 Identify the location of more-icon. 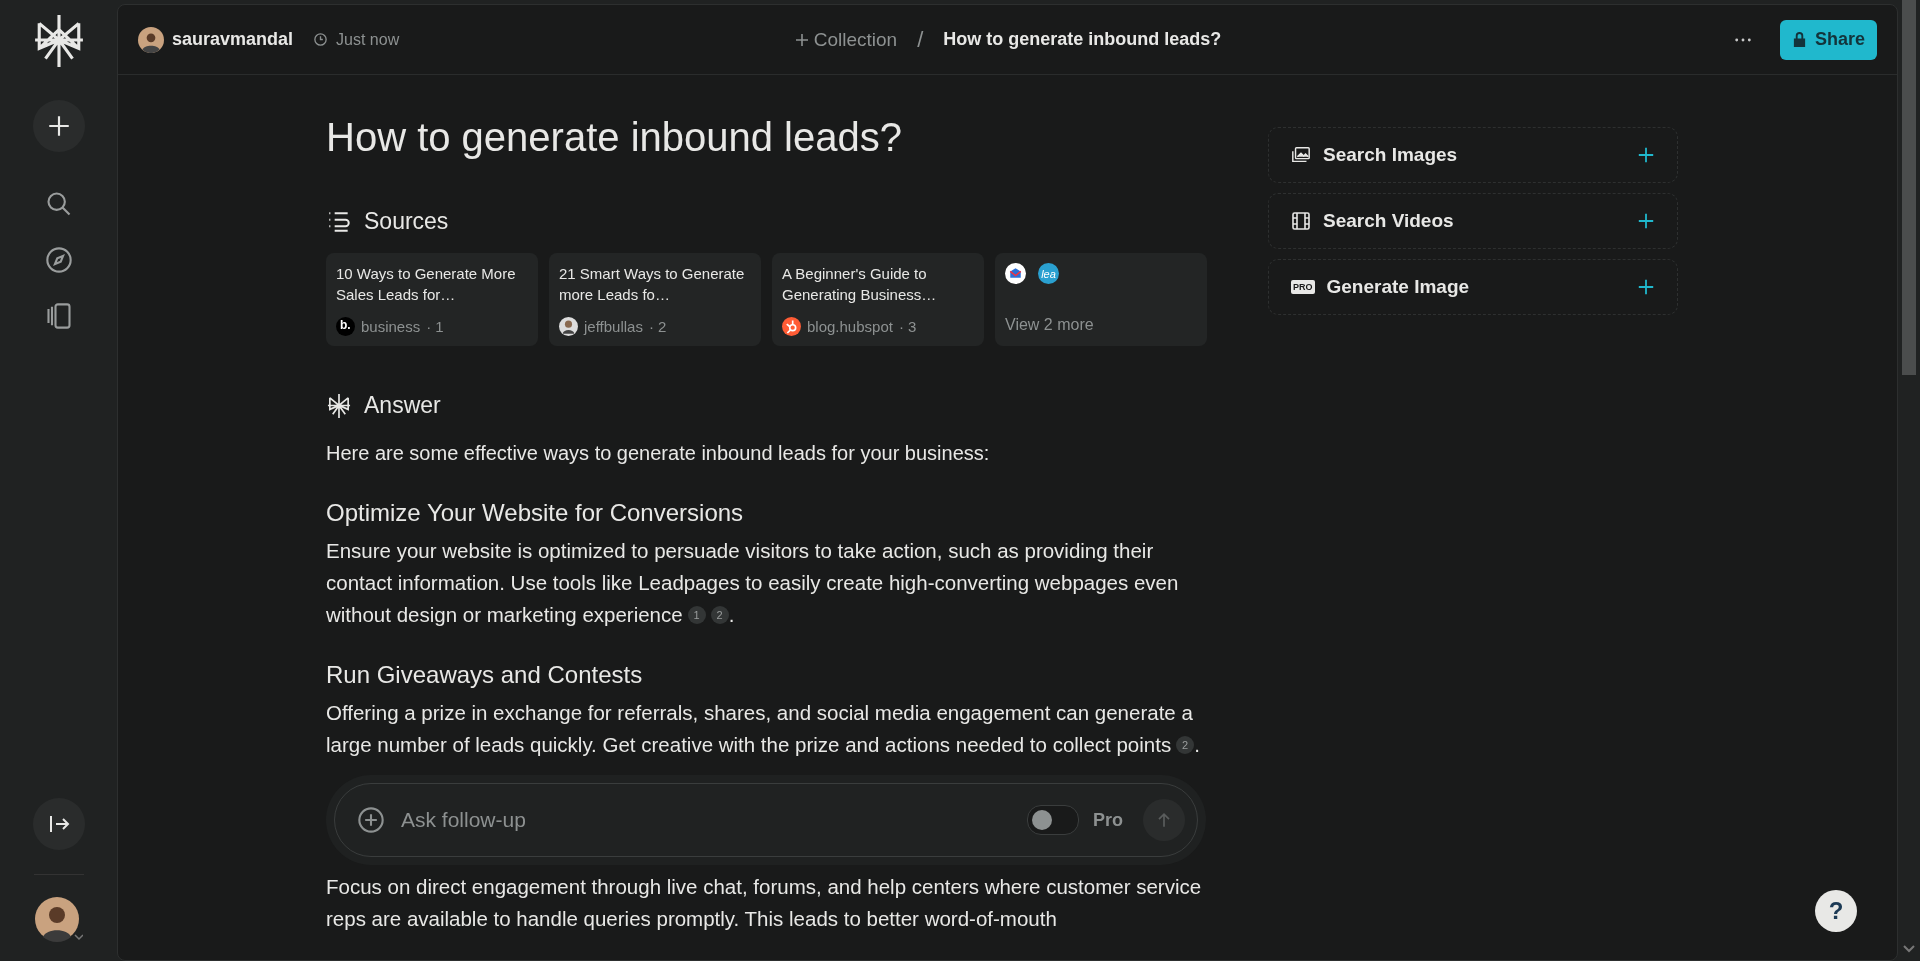
(1742, 39).